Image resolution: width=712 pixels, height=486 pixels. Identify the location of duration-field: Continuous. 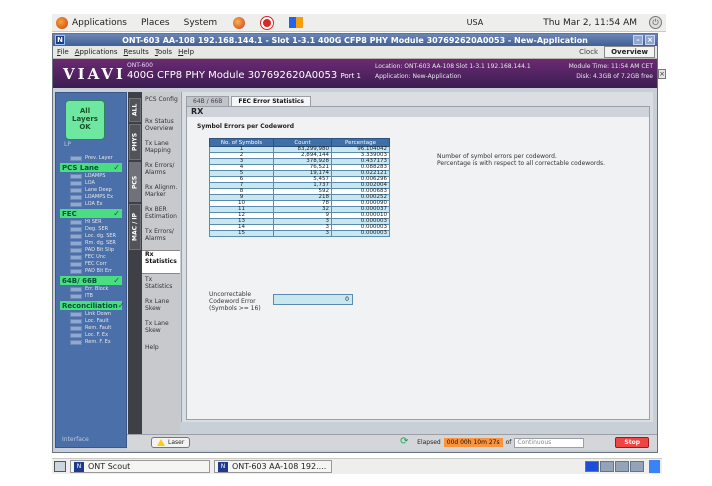
(549, 442).